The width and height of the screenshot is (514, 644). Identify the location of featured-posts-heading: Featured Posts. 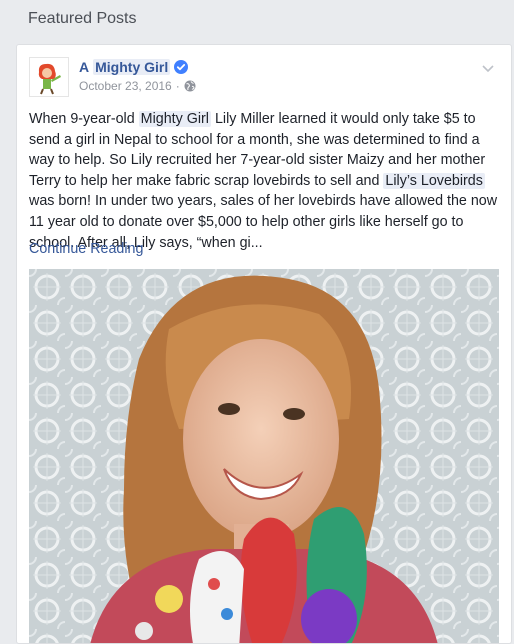
(82, 18).